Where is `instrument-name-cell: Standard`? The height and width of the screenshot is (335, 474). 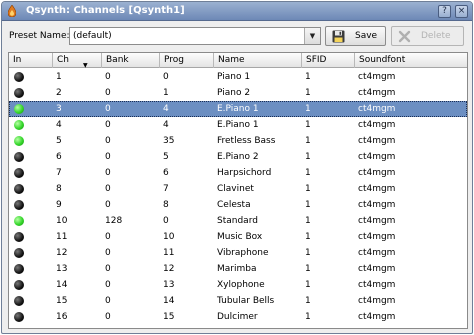
instrument-name-cell: Standard is located at coordinates (237, 221).